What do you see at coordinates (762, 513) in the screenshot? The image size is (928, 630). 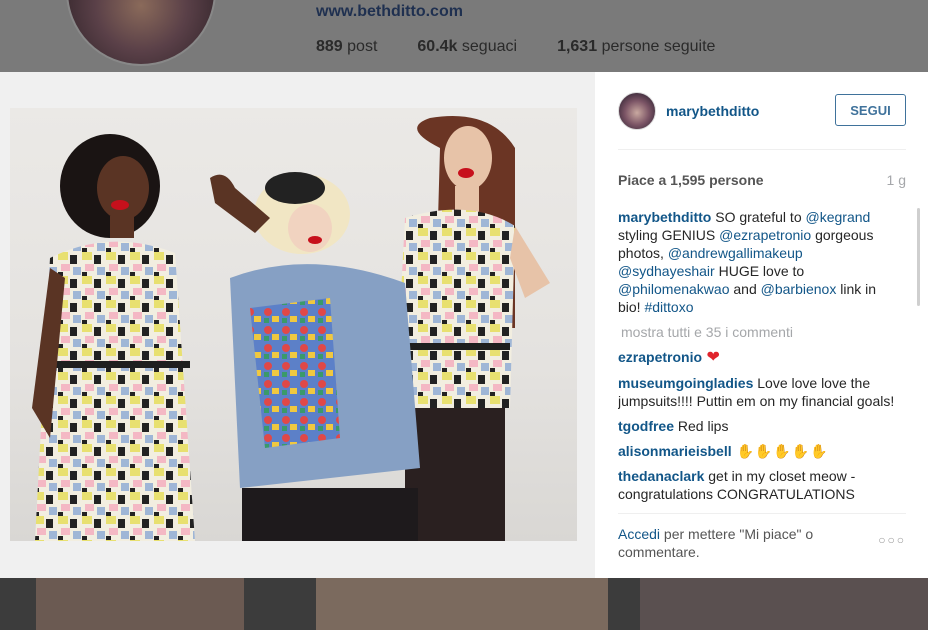 I see `footer-divider` at bounding box center [762, 513].